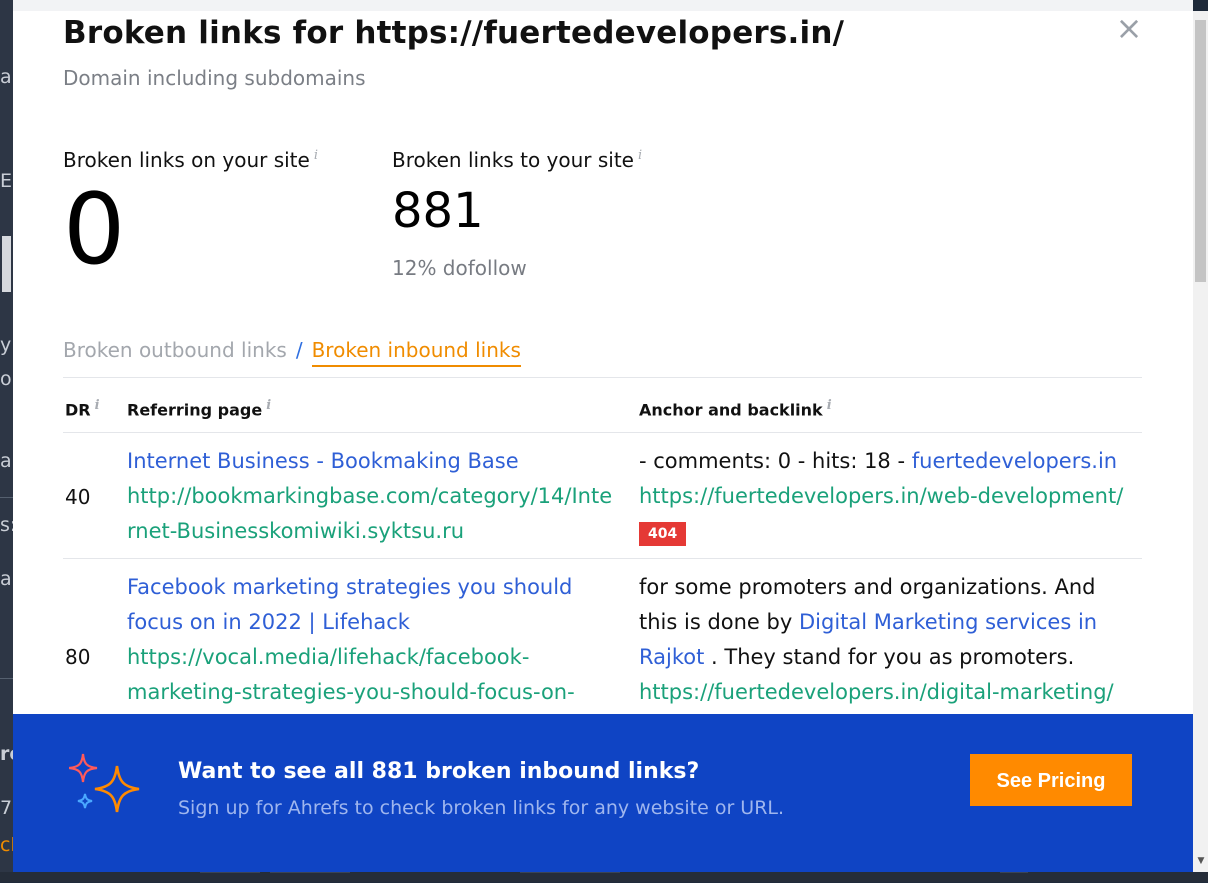  I want to click on anchor-text: this is done by, so click(716, 622).